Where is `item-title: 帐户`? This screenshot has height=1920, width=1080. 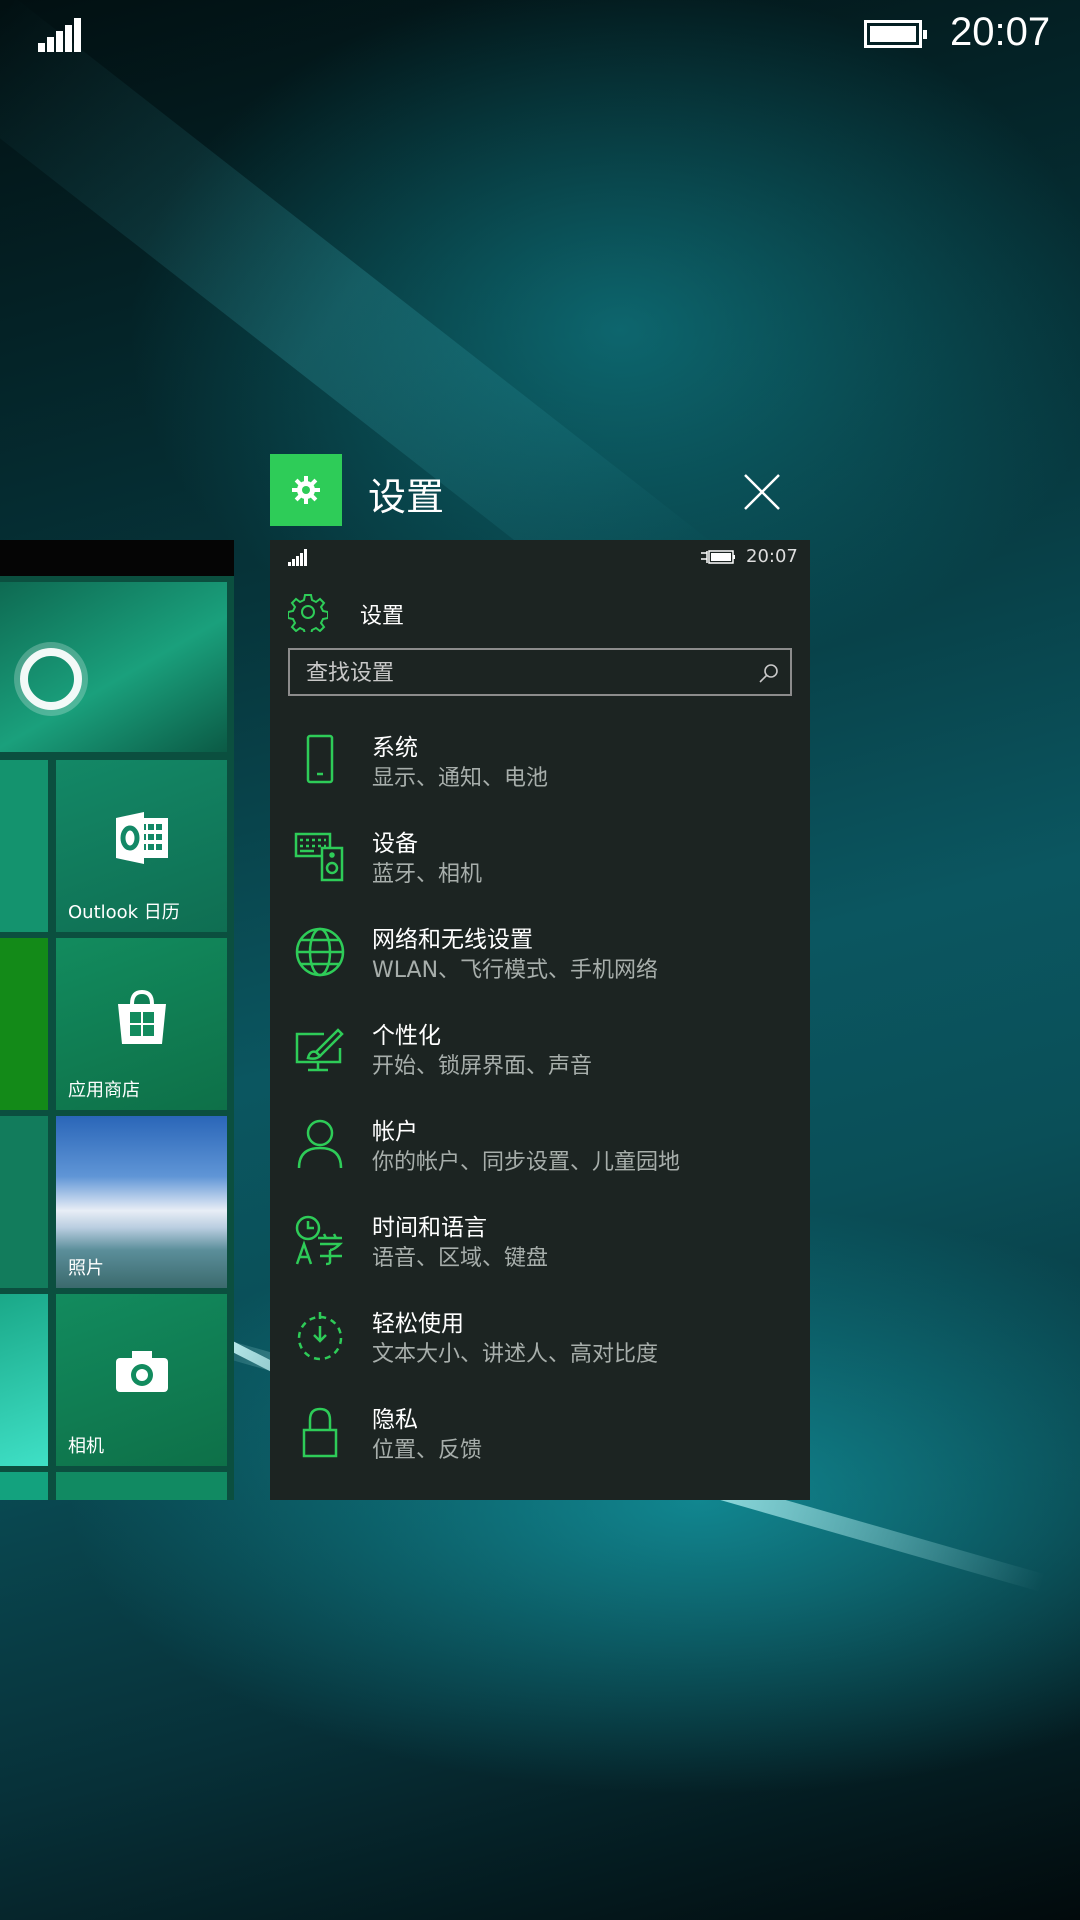
item-title: 帐户 is located at coordinates (395, 1132).